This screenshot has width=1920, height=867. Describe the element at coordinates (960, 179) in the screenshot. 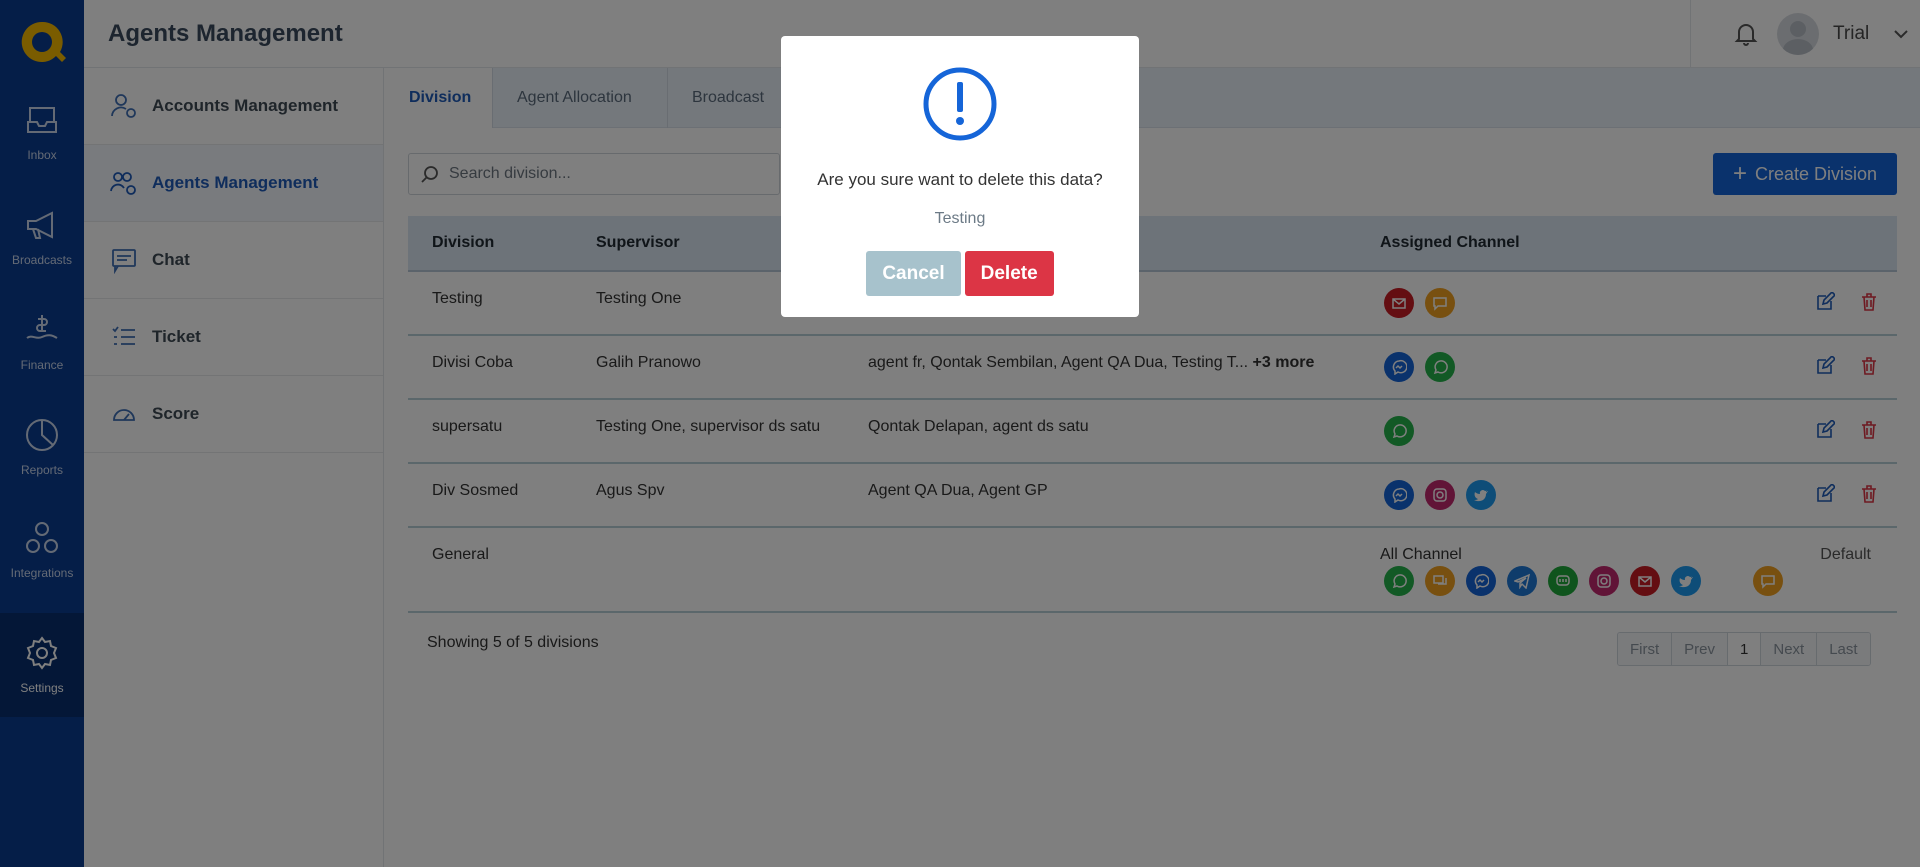

I see `confirm-question: Are you sure want to delete this data?` at that location.